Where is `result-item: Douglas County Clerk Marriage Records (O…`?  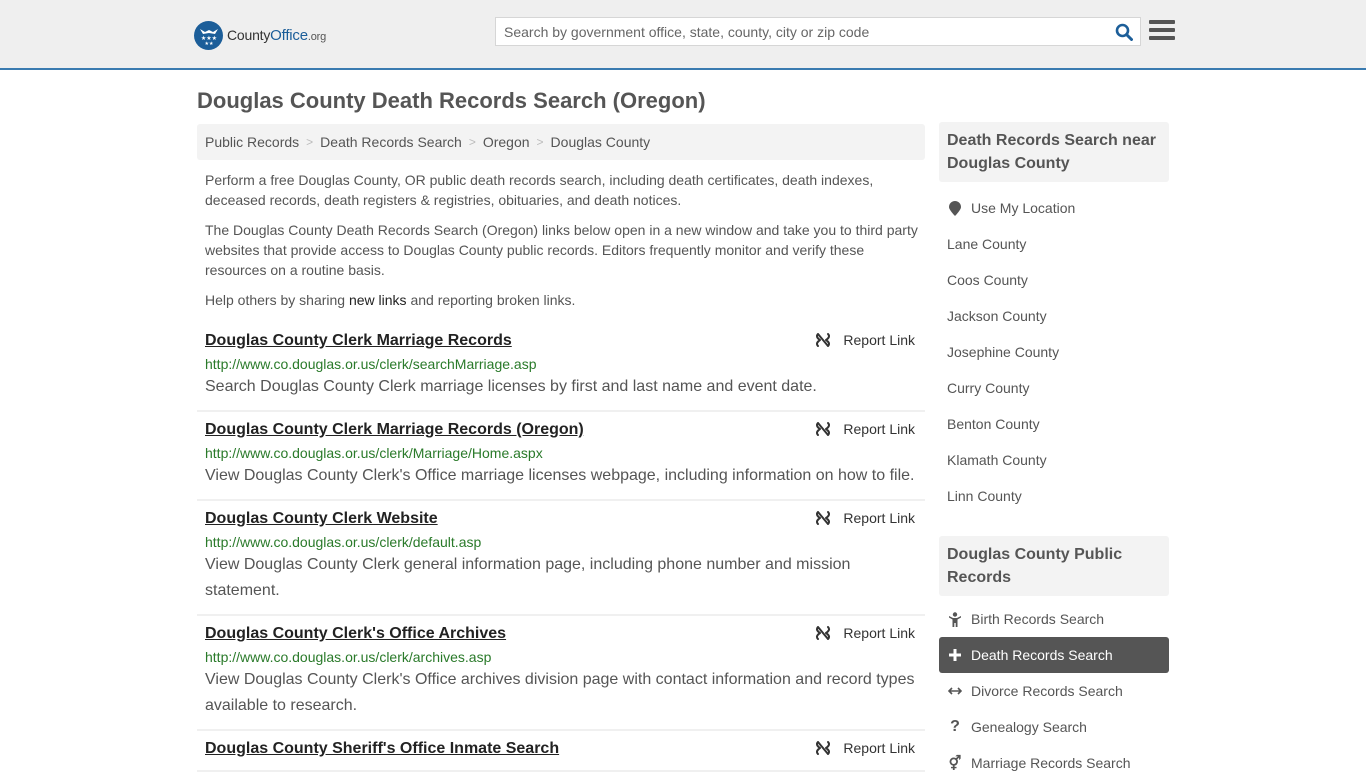
result-item: Douglas County Clerk Marriage Records (O… is located at coordinates (561, 456).